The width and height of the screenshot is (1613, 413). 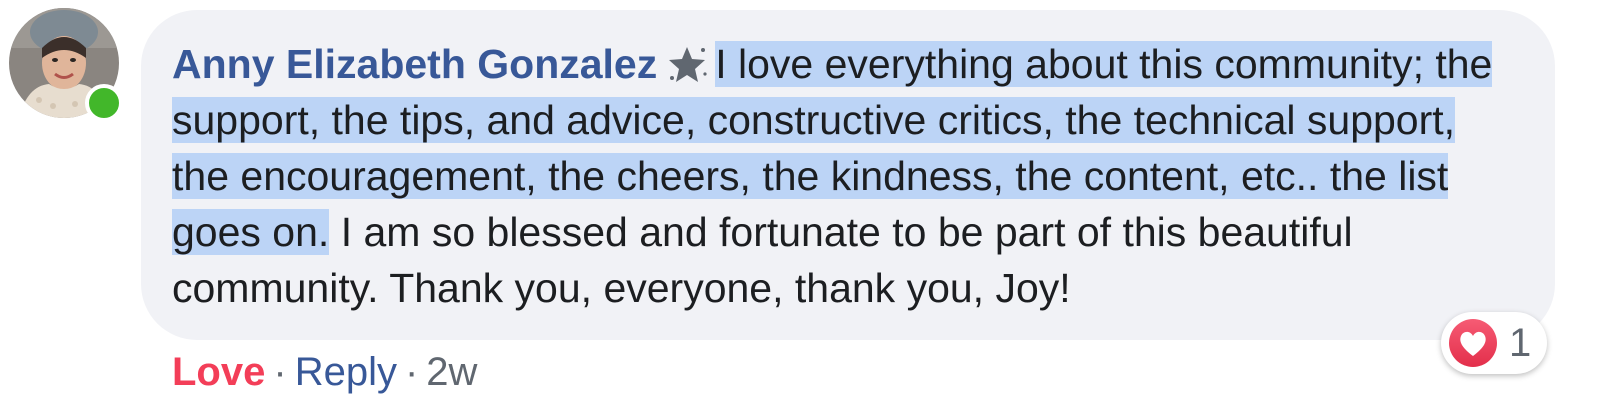 What do you see at coordinates (1520, 343) in the screenshot?
I see `reaction-count: 1` at bounding box center [1520, 343].